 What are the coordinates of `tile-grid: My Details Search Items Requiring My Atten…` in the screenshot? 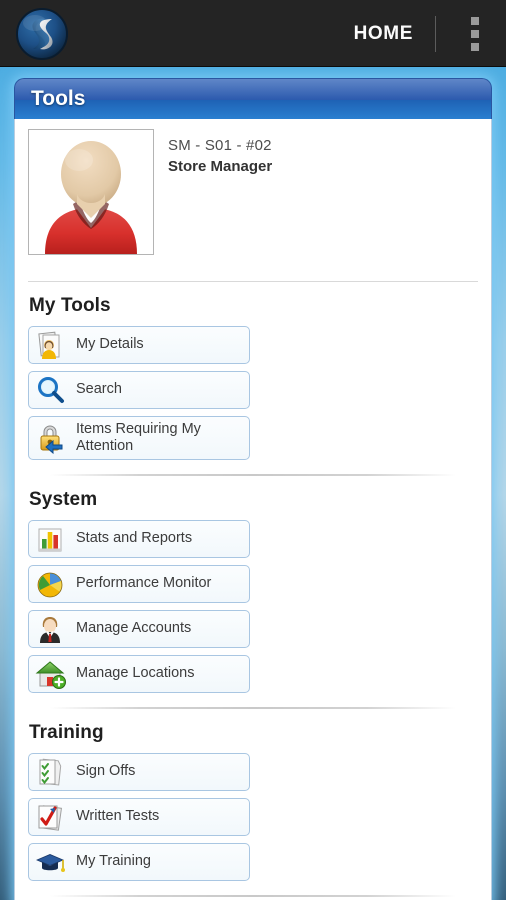 It's located at (253, 393).